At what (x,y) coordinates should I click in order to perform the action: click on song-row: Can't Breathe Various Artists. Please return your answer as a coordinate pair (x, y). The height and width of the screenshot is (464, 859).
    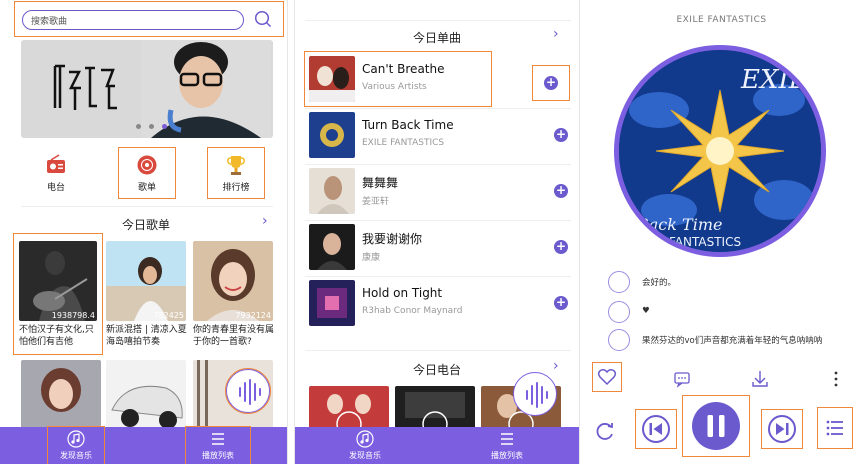
    Looking at the image, I should click on (398, 79).